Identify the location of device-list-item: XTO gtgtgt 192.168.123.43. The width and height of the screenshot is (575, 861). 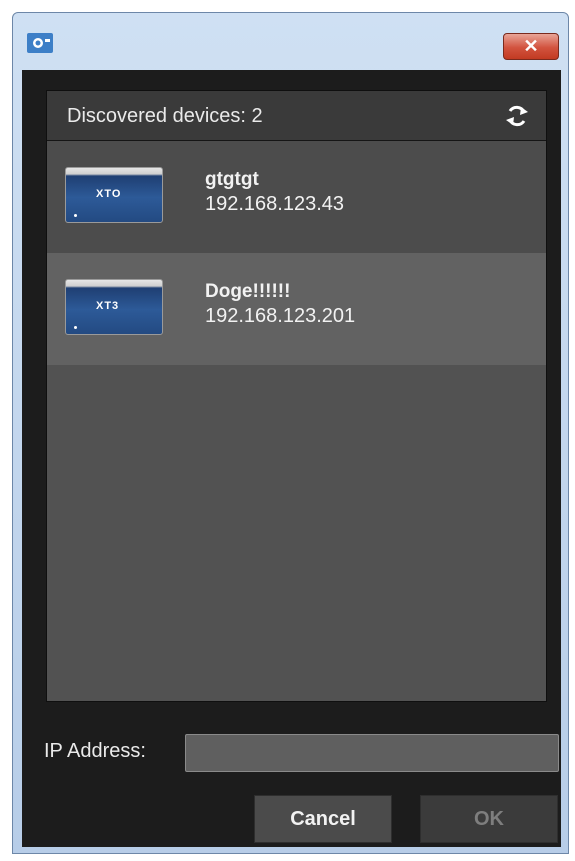
(296, 197).